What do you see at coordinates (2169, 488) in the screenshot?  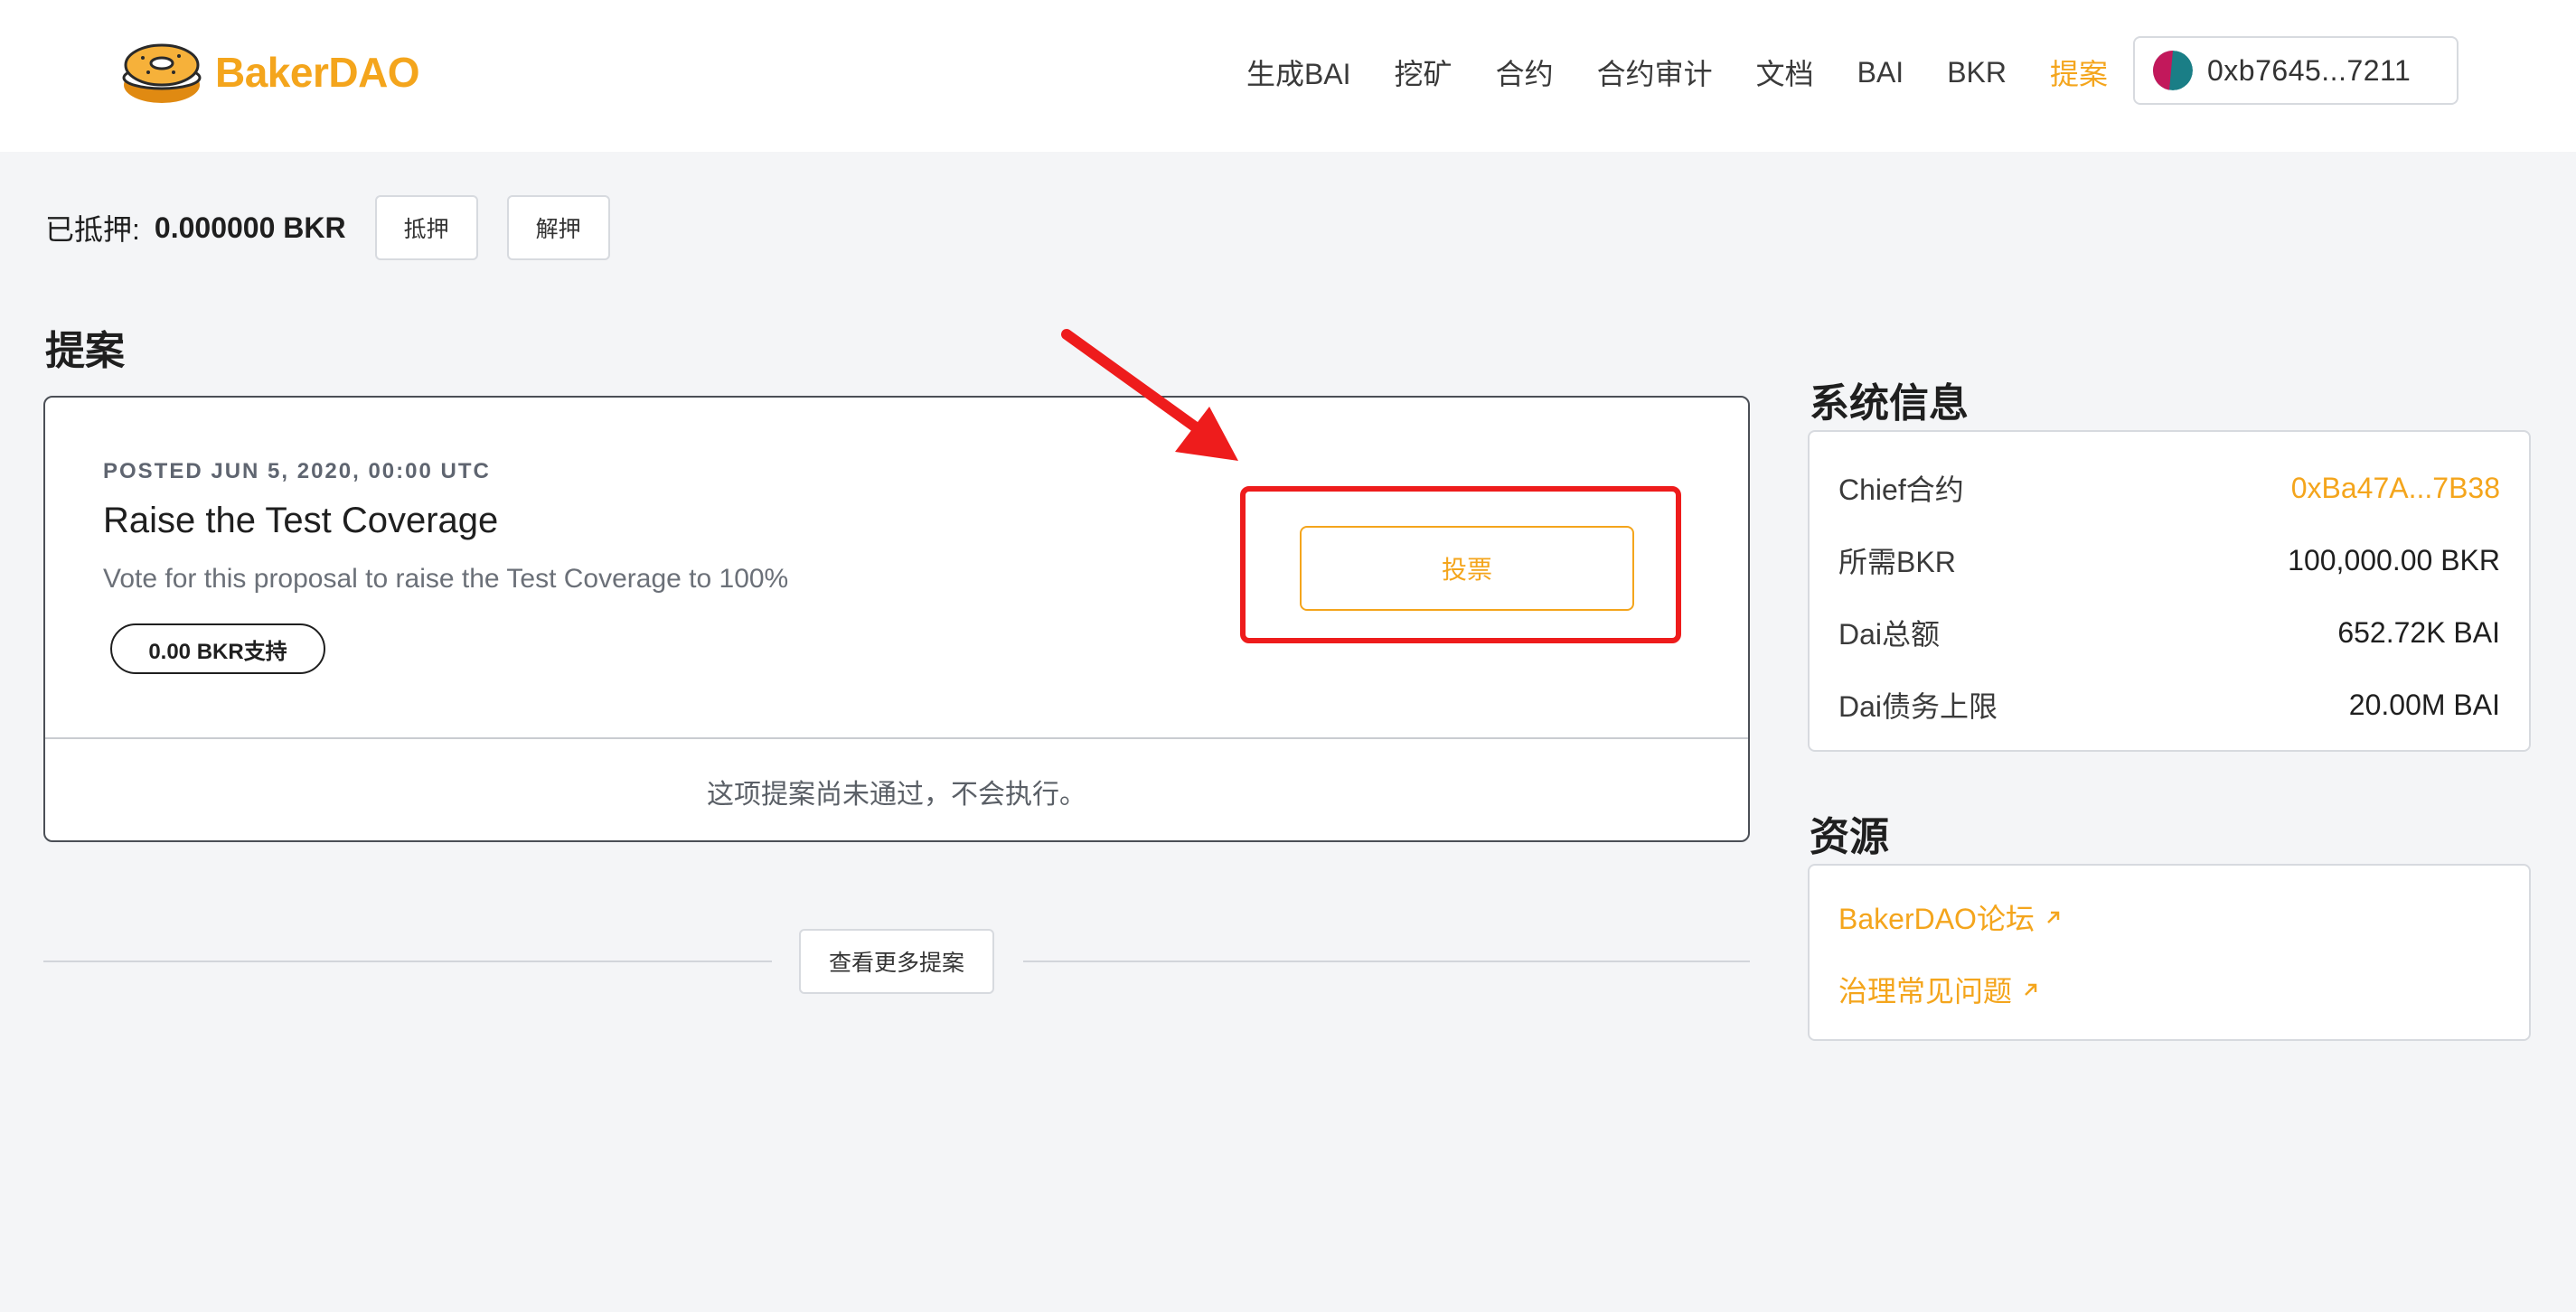 I see `info-row-chief: Chief合约 0xBa47A...7B38` at bounding box center [2169, 488].